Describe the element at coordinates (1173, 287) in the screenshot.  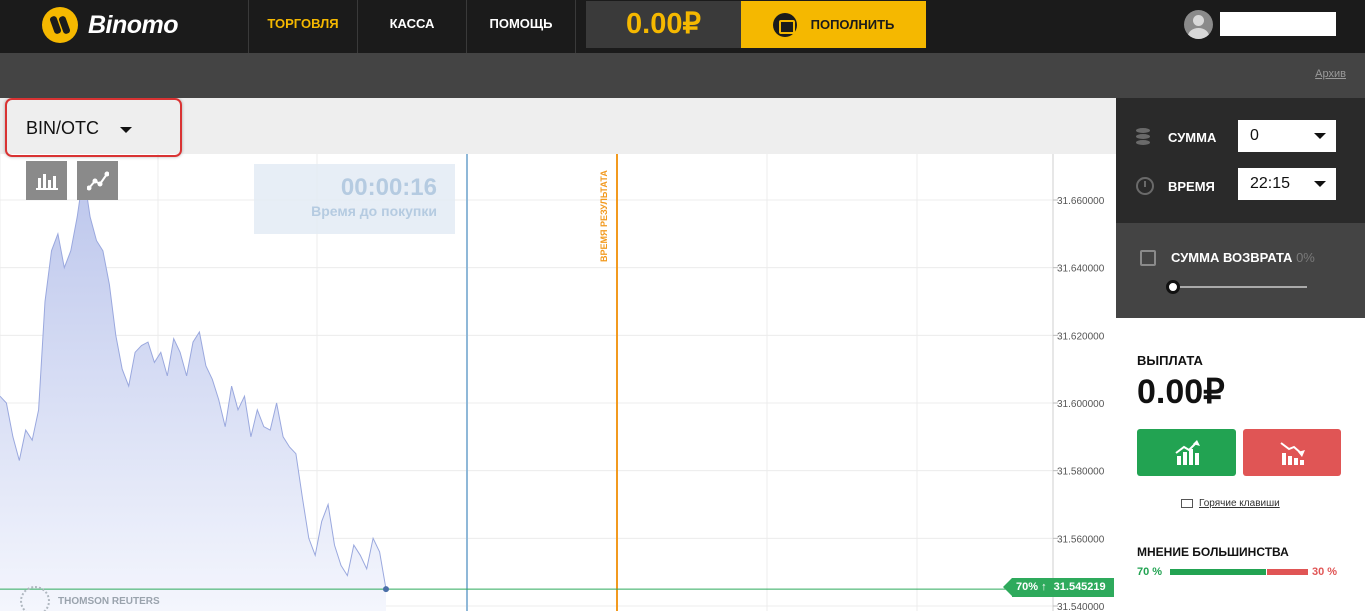
I see `refund-slider-thumb` at that location.